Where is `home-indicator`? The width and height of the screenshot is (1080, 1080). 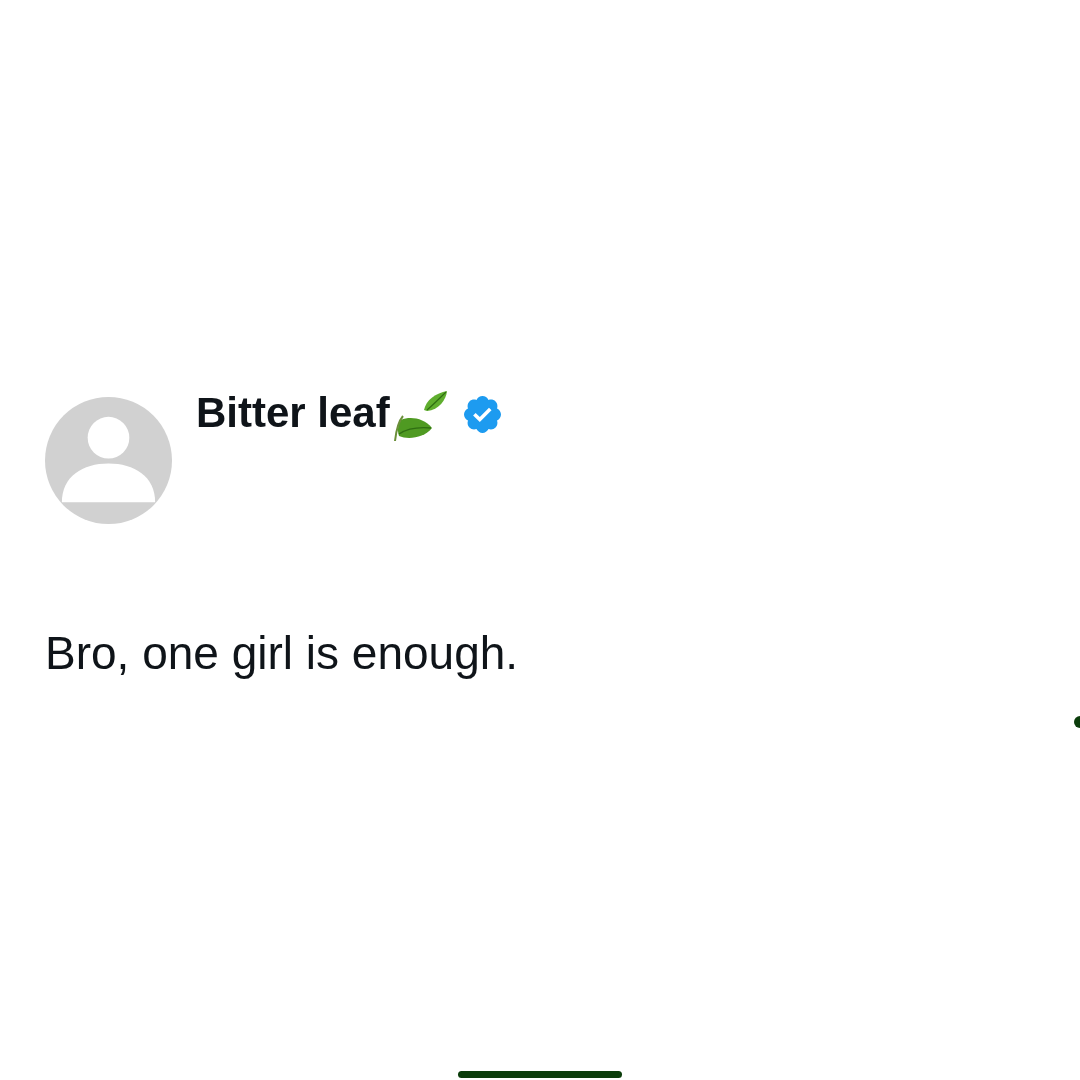
home-indicator is located at coordinates (540, 1074).